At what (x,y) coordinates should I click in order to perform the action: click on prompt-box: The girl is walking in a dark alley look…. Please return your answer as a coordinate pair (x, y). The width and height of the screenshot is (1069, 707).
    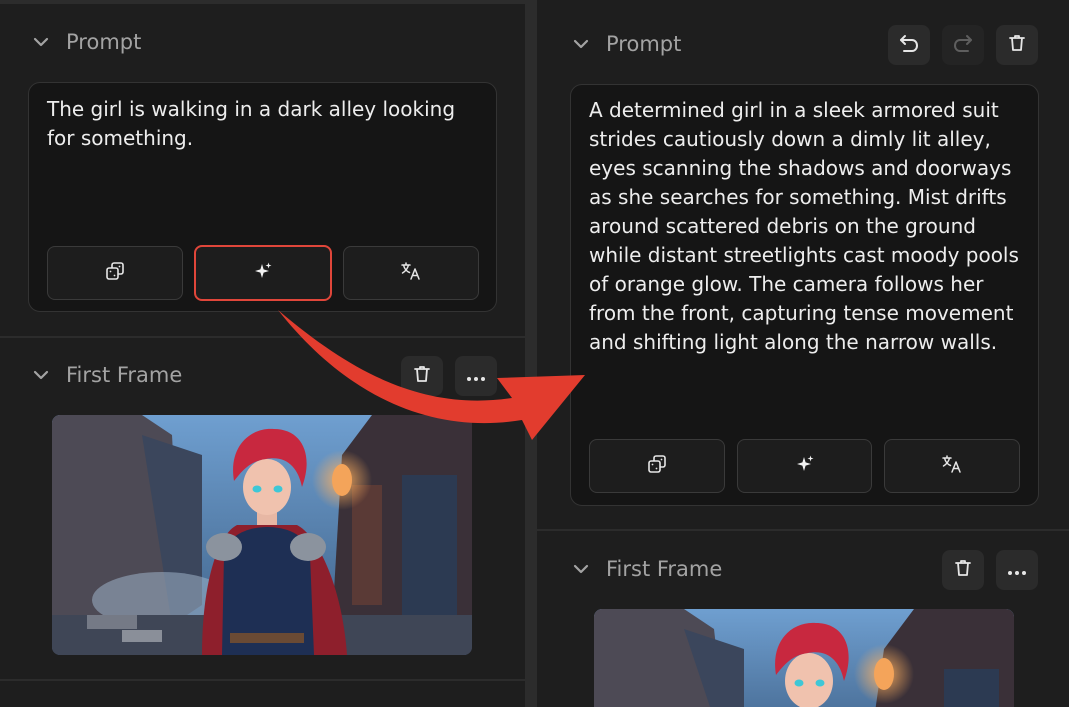
    Looking at the image, I should click on (262, 197).